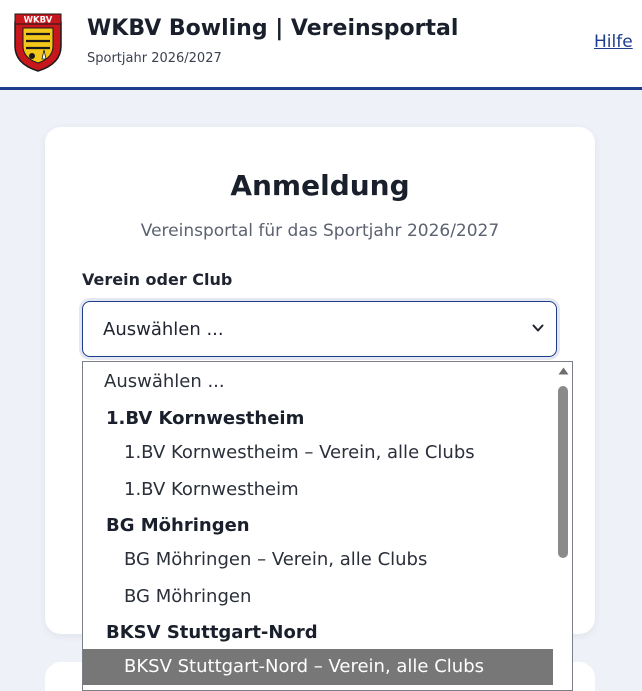 This screenshot has height=691, width=642. Describe the element at coordinates (563, 472) in the screenshot. I see `scrollbar-thumb` at that location.